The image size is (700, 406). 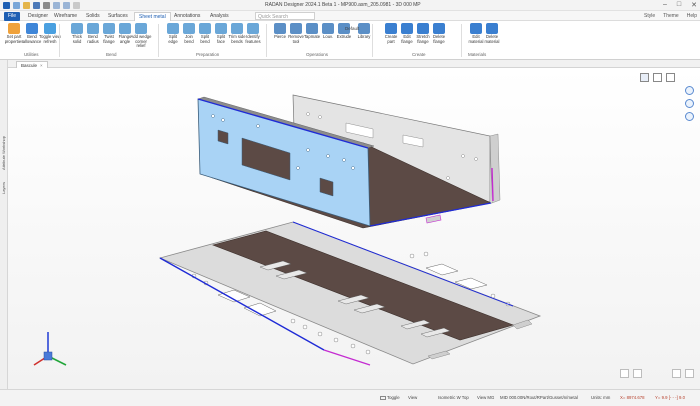 What do you see at coordinates (93, 39) in the screenshot?
I see `ribbon-button-label: Bend radius` at bounding box center [93, 39].